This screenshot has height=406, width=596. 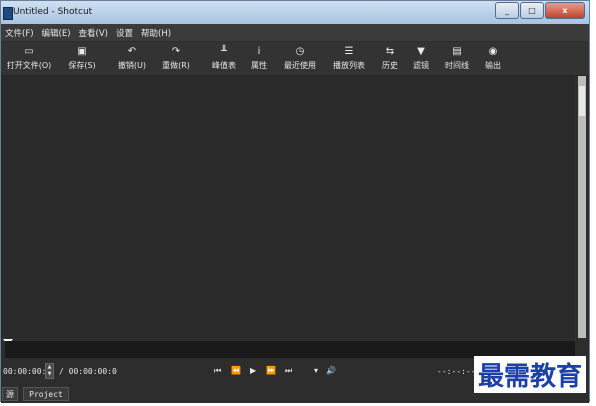 I want to click on history-button: ⇆ 历史, so click(x=390, y=58).